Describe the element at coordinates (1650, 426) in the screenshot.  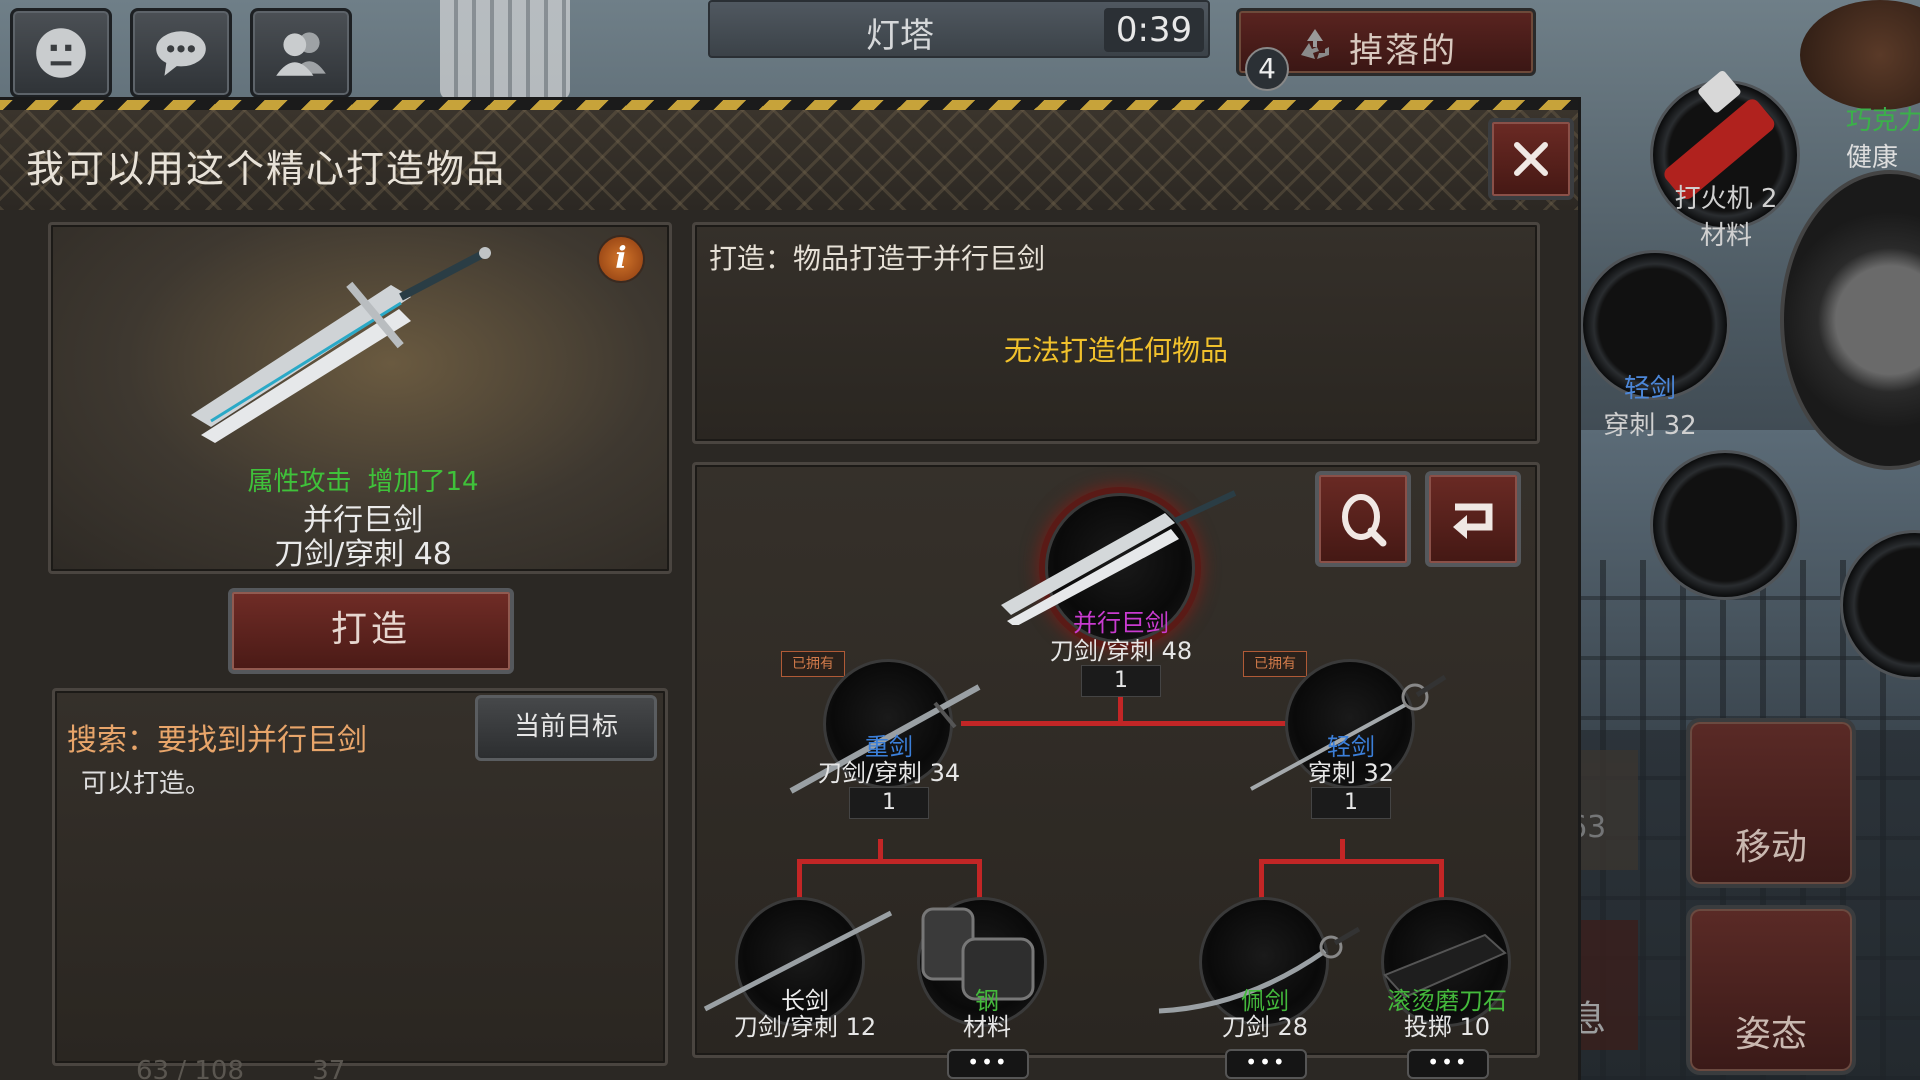
I see `quickslot-rapier-stat: 穿刺 32` at that location.